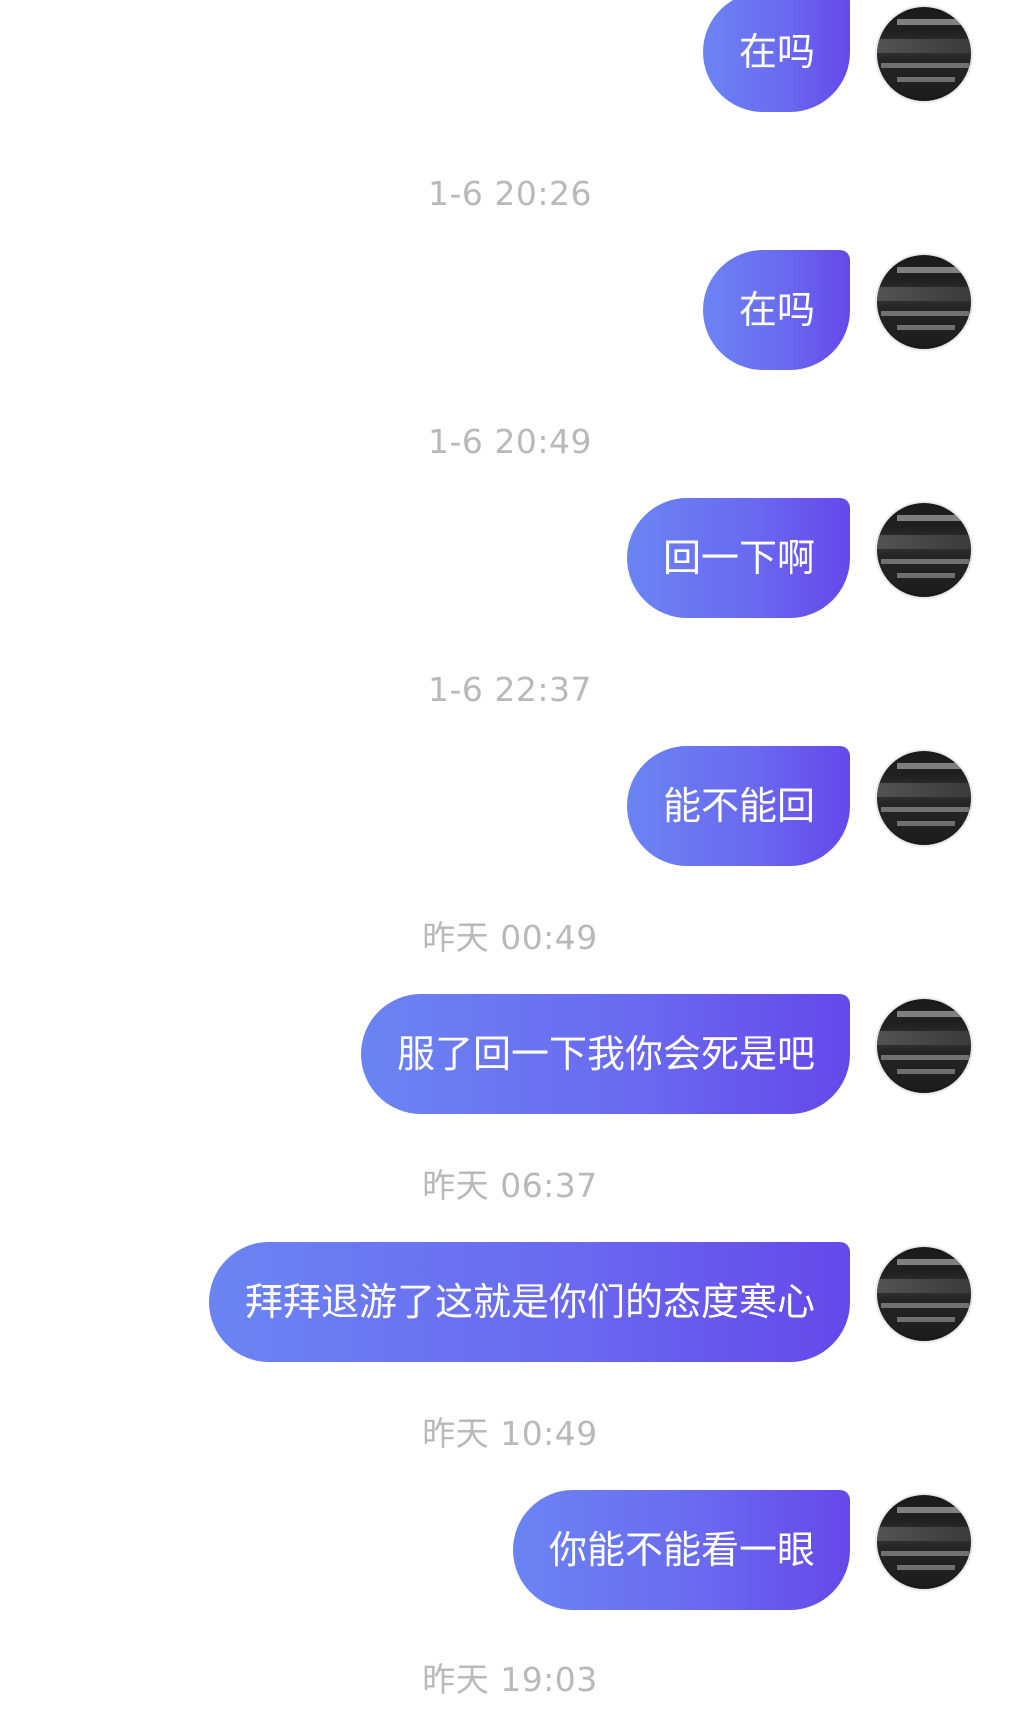 This screenshot has width=1020, height=1716. I want to click on message-bubble: 拜拜退游了这就是你们的态度寒心, so click(529, 1302).